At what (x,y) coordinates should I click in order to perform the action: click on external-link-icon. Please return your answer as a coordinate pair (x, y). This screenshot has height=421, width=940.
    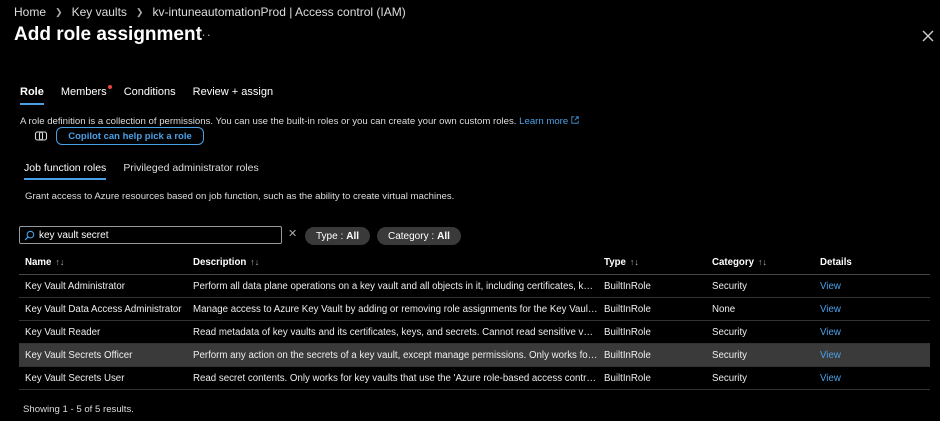
    Looking at the image, I should click on (575, 120).